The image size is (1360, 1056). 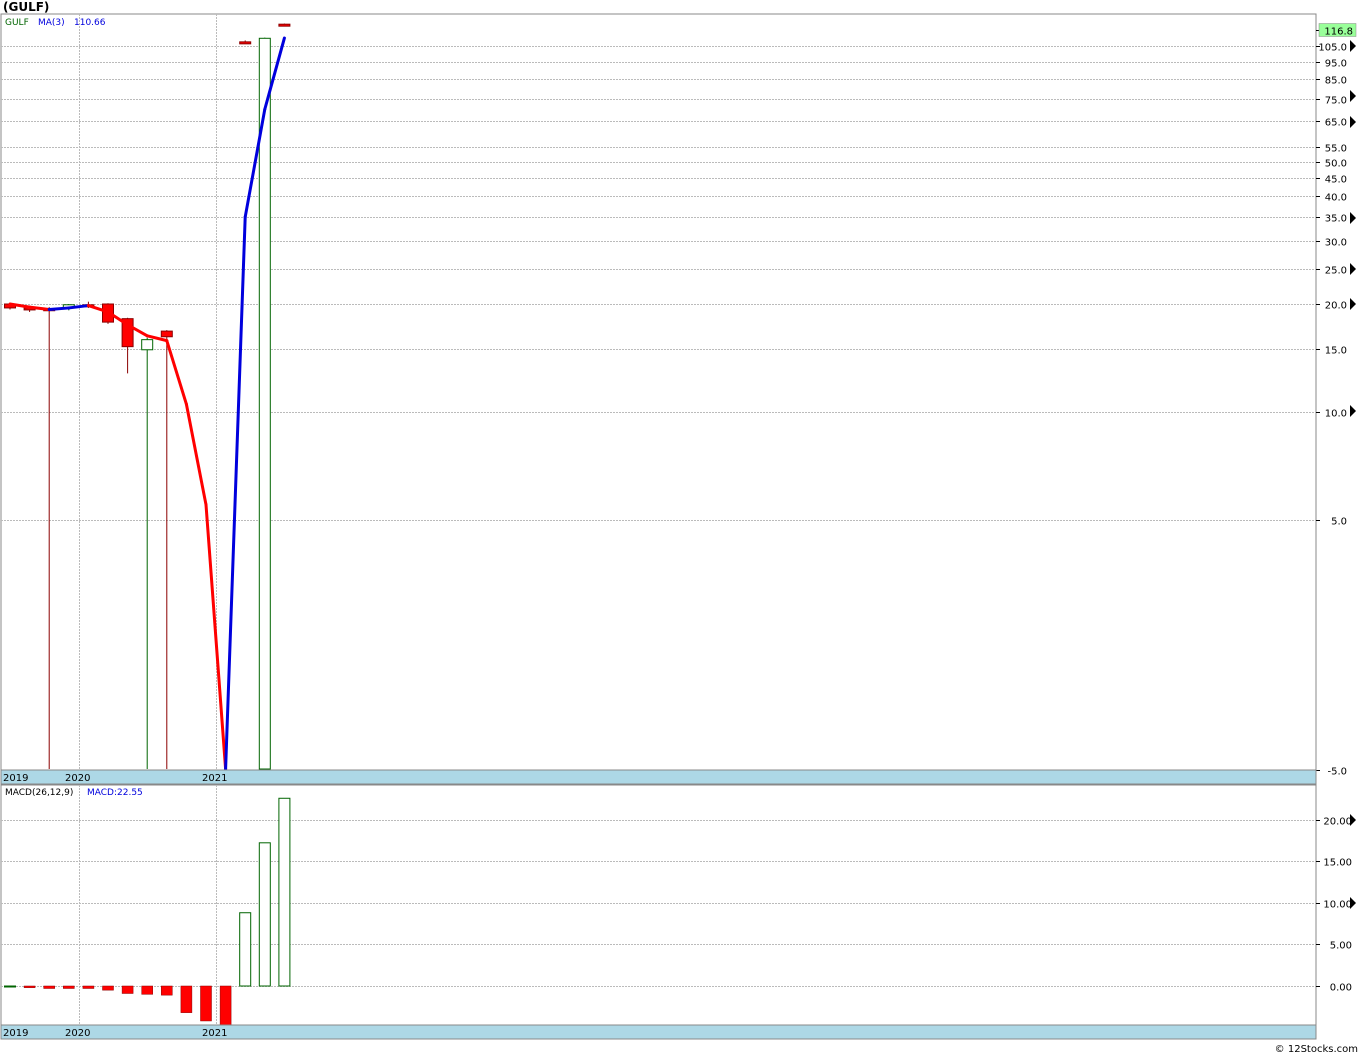 What do you see at coordinates (1316, 1049) in the screenshot?
I see `footer-credit: © 12Stocks.com` at bounding box center [1316, 1049].